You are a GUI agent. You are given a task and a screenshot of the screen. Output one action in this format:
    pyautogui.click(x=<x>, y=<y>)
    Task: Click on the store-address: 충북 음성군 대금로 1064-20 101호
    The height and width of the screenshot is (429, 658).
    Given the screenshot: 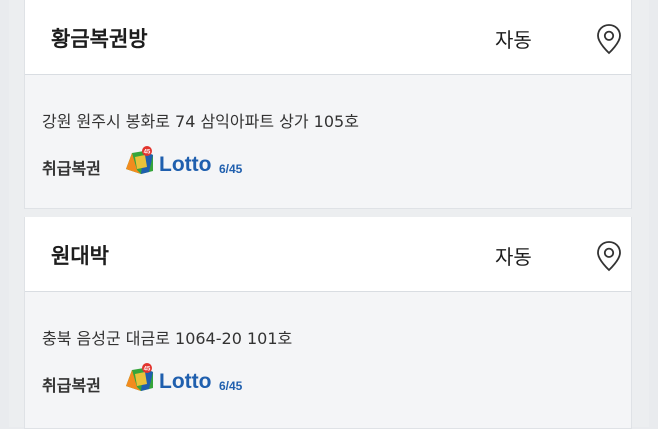 What is the action you would take?
    pyautogui.click(x=167, y=338)
    